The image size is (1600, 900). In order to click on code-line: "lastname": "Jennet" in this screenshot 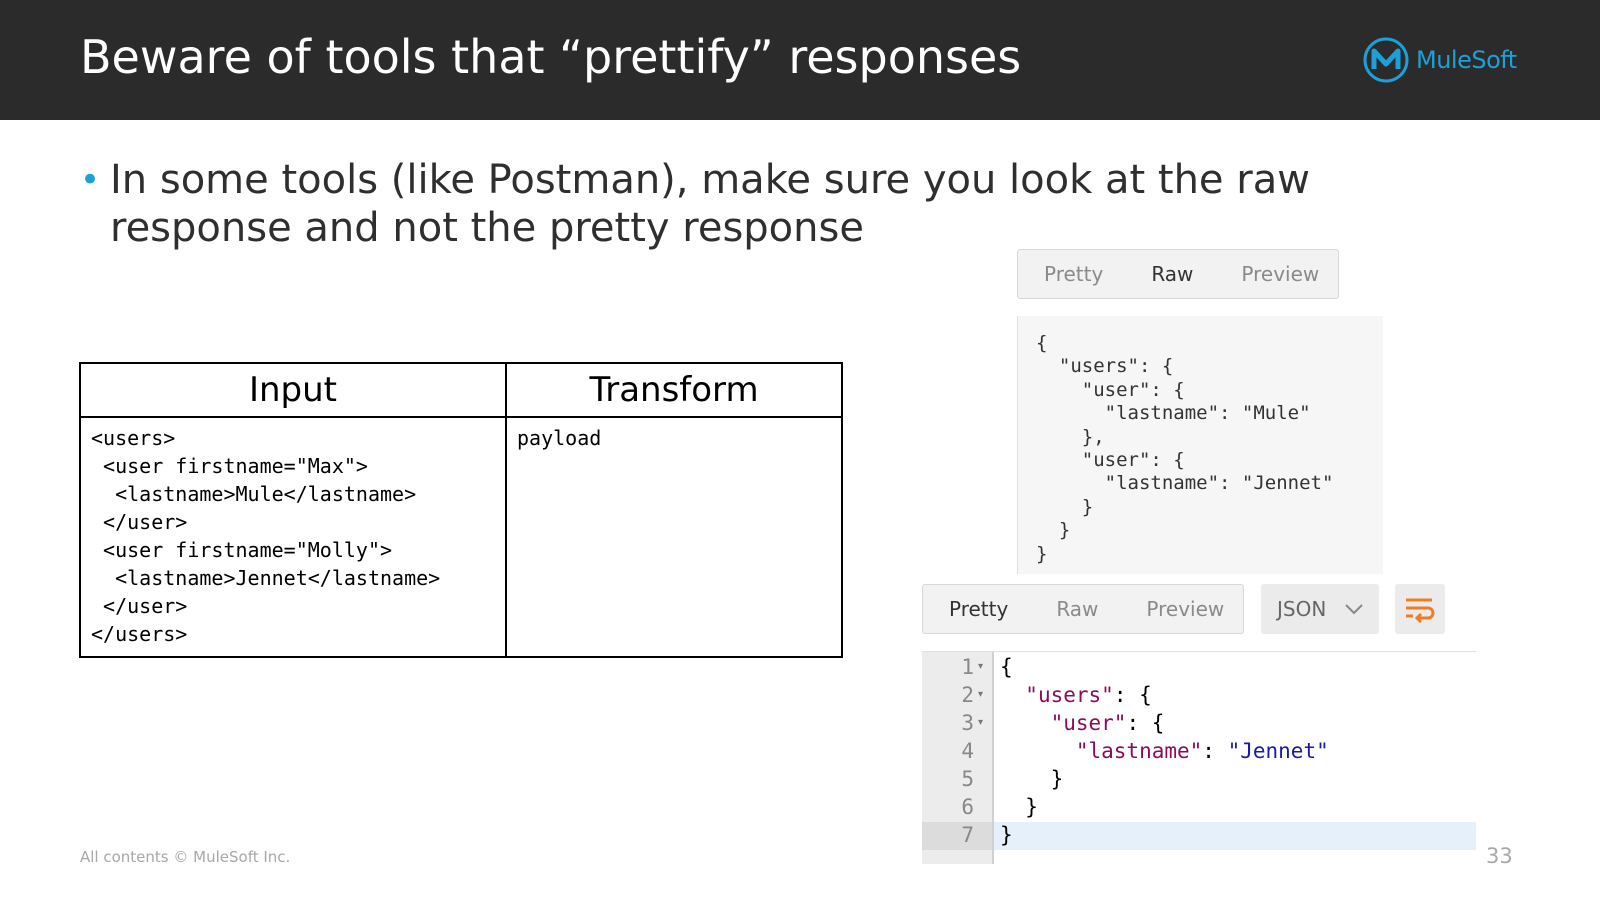, I will do `click(1164, 751)`.